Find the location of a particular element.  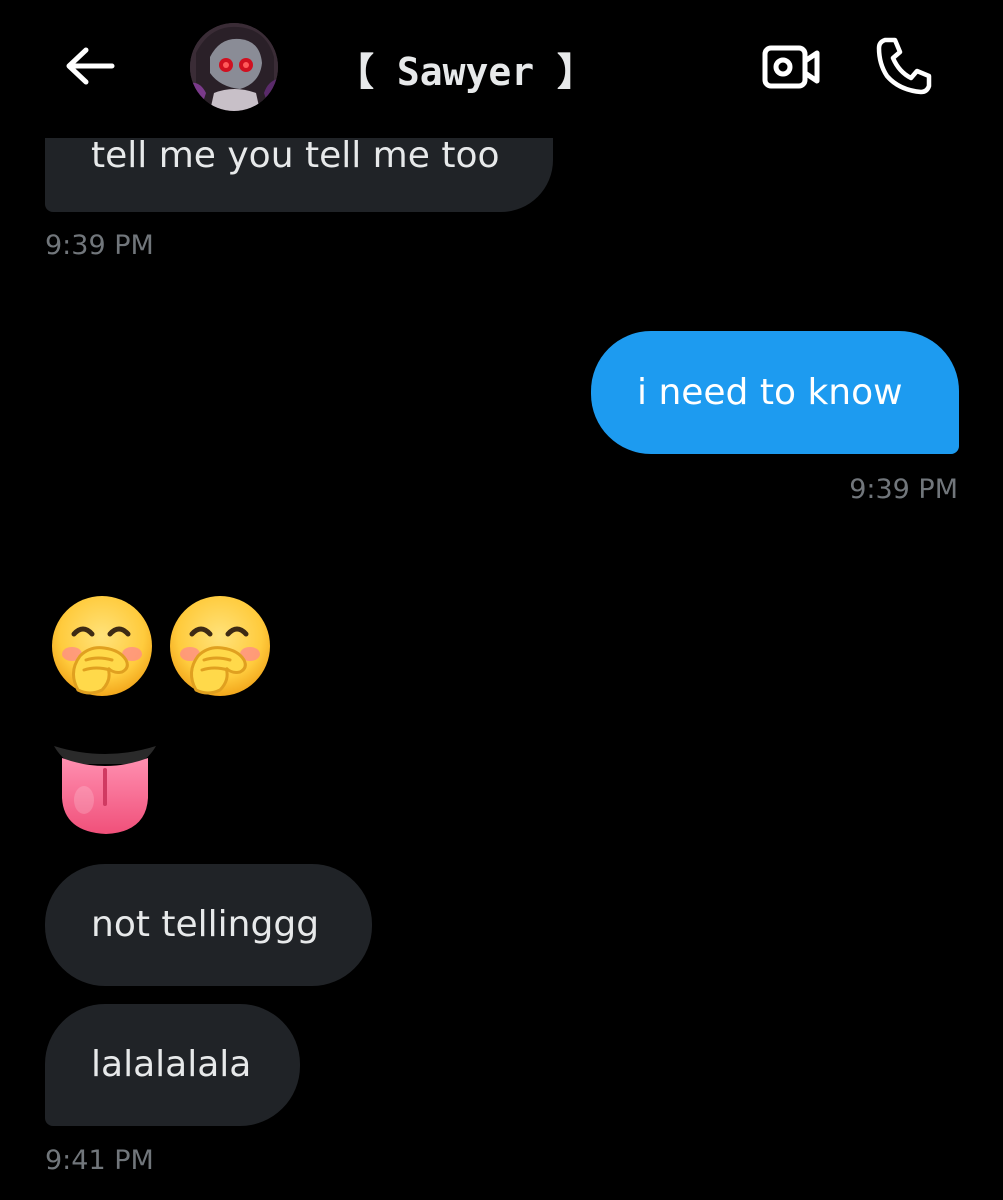

video-call-button is located at coordinates (791, 67).